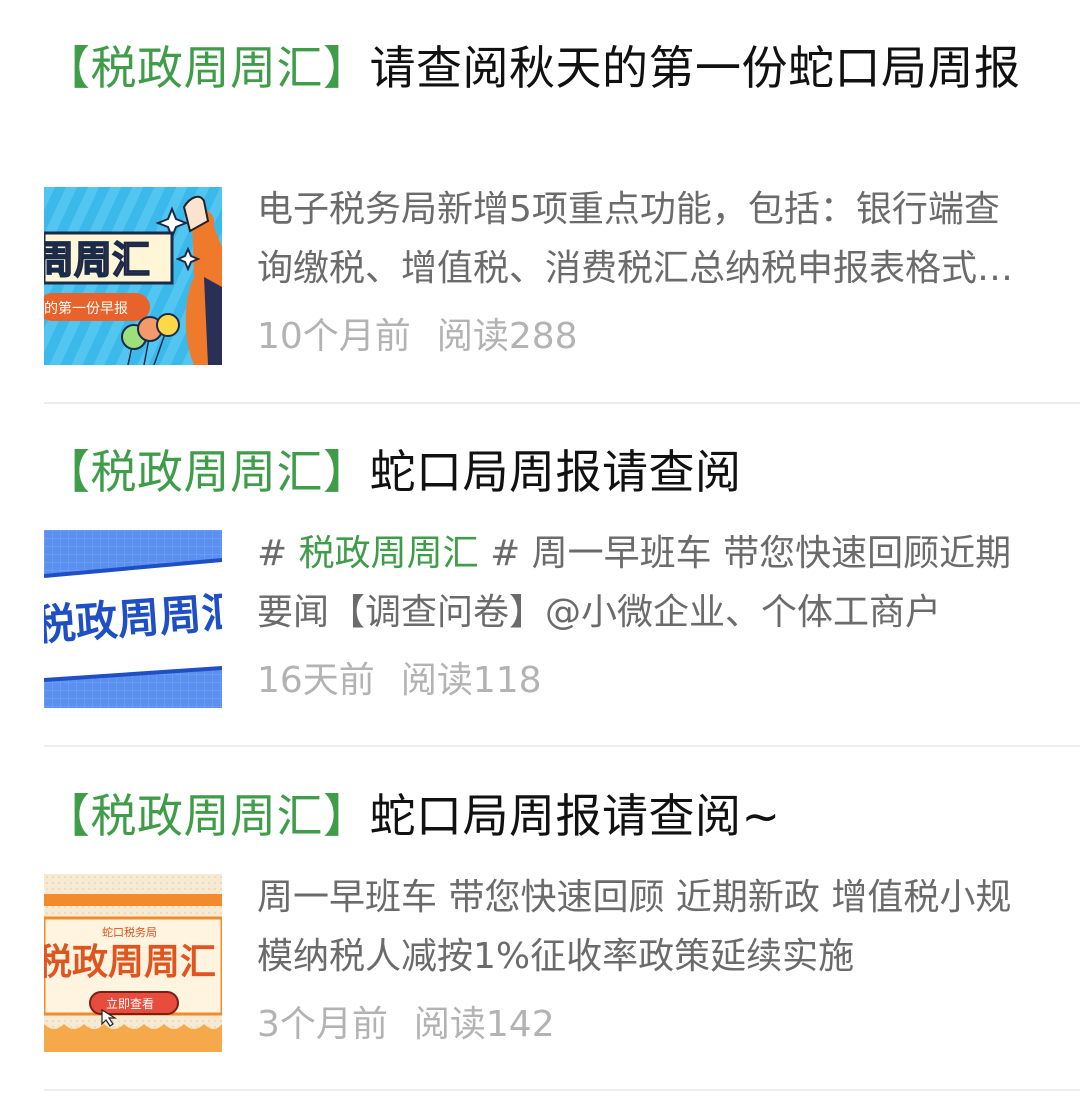 The image size is (1080, 1100). What do you see at coordinates (417, 337) in the screenshot?
I see `article-meta: 10个月前 阅读288` at bounding box center [417, 337].